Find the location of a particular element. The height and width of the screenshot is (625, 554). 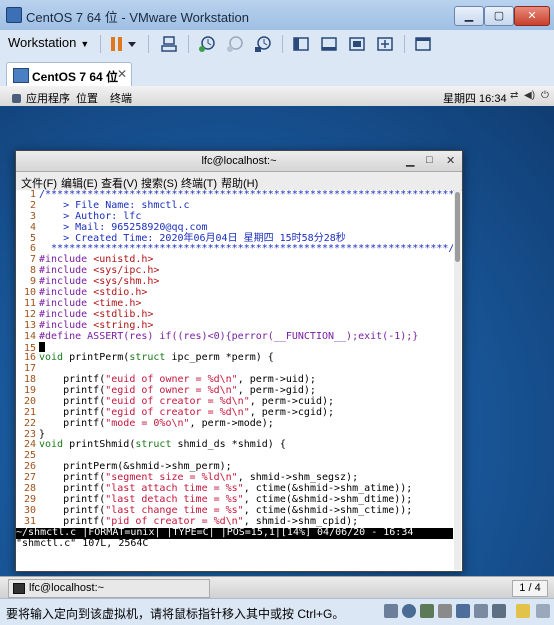

hard-disk-icon is located at coordinates (391, 611).